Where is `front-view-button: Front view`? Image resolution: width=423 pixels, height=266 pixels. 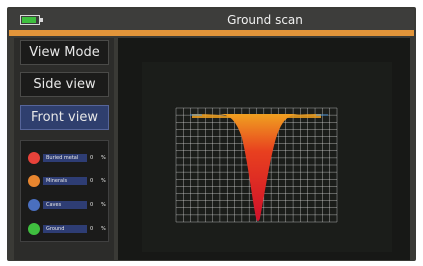 front-view-button: Front view is located at coordinates (64, 117).